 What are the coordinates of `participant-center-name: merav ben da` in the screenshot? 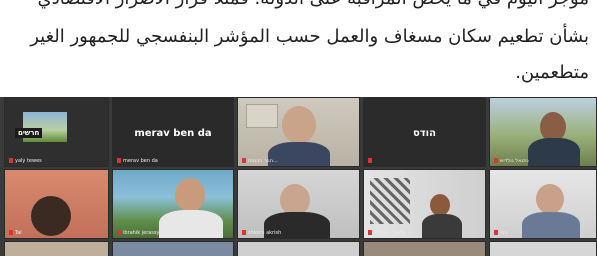 It's located at (173, 133).